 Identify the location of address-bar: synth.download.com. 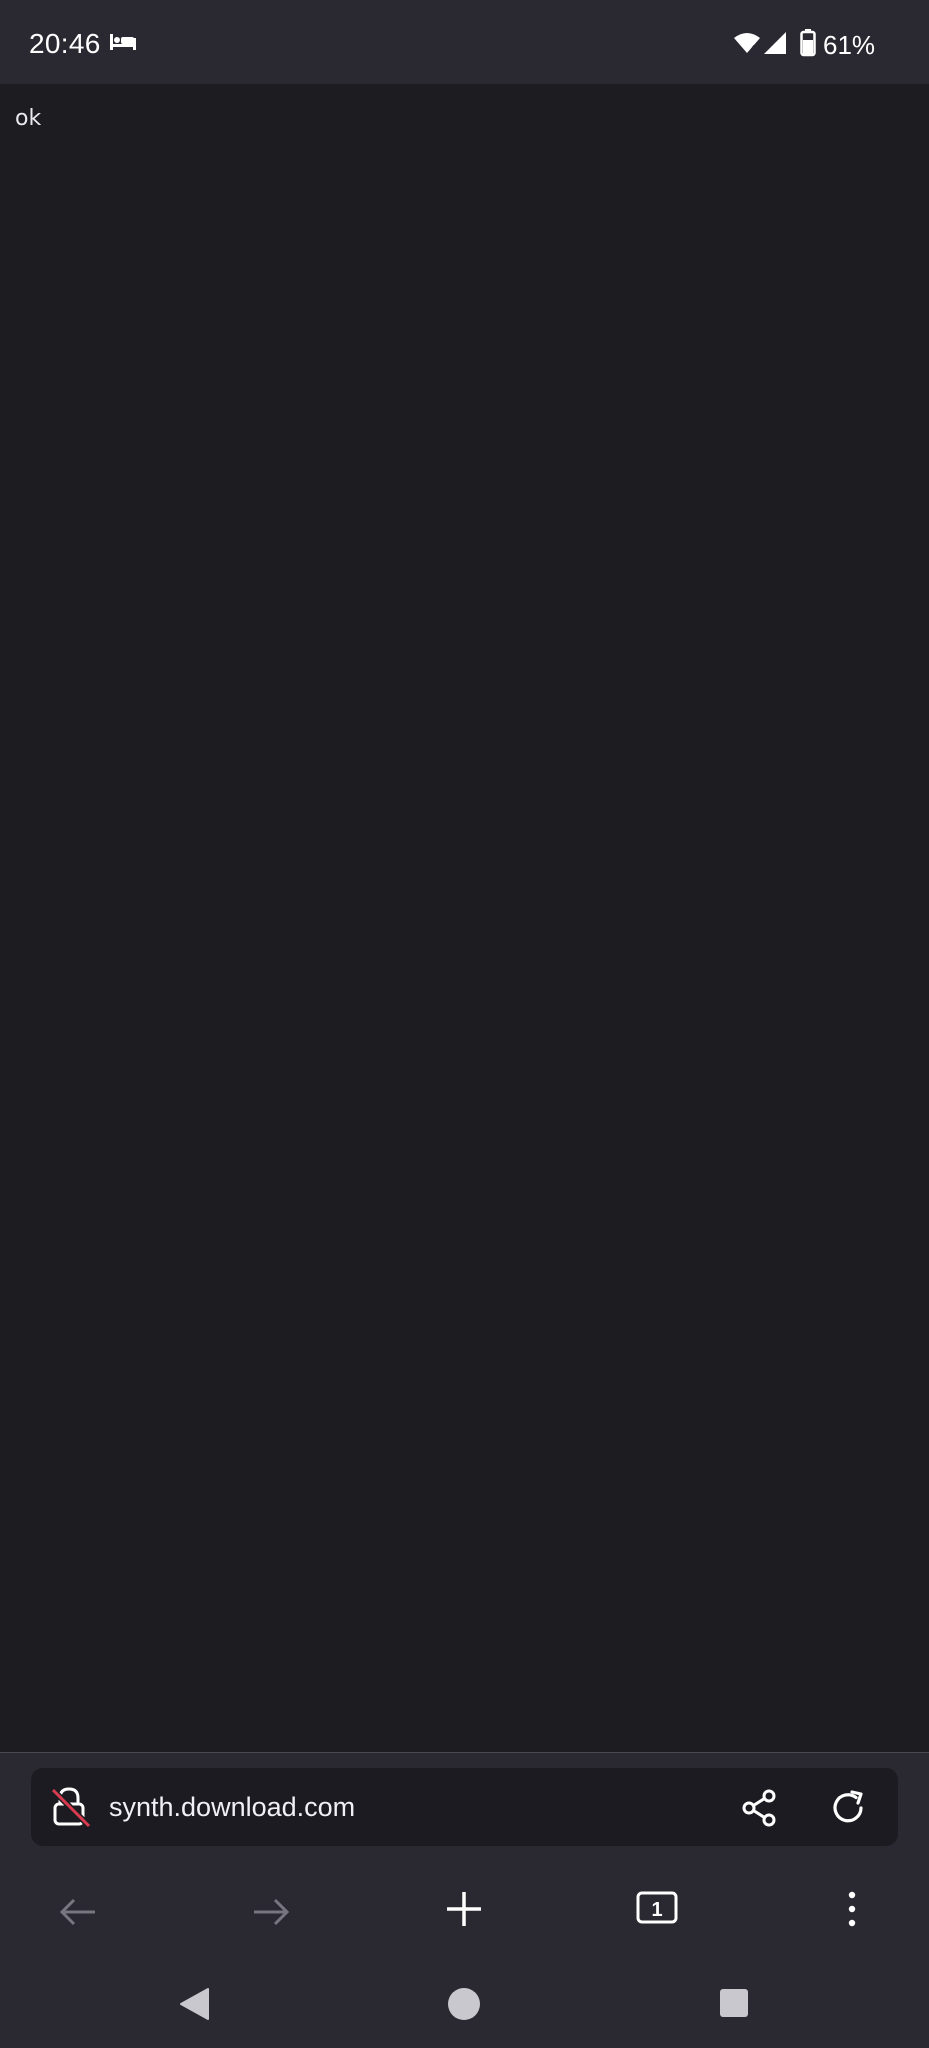
(464, 1807).